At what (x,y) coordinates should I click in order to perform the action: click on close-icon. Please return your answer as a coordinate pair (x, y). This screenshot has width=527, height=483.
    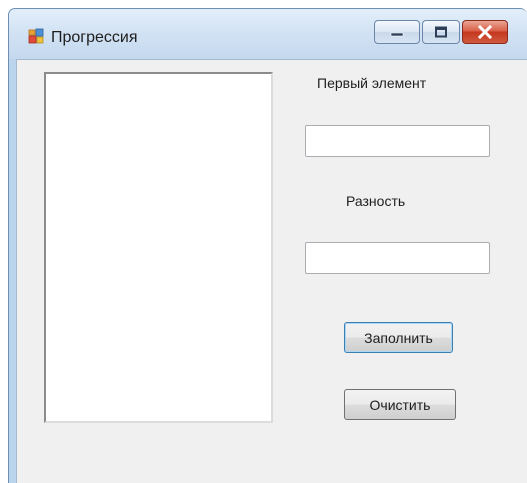
    Looking at the image, I should click on (485, 32).